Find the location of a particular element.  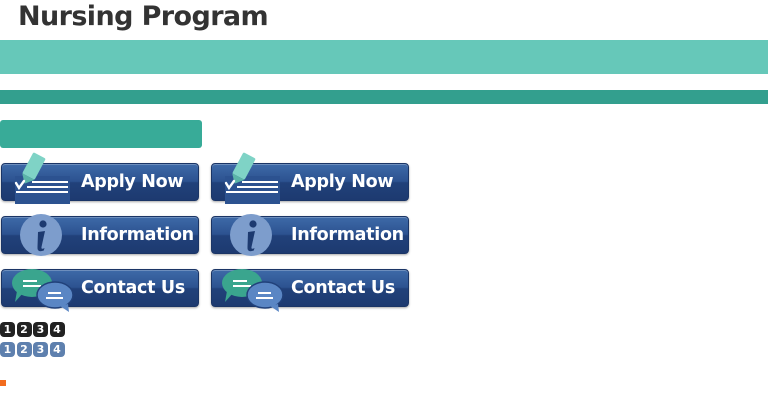

orange-marker is located at coordinates (3, 383).